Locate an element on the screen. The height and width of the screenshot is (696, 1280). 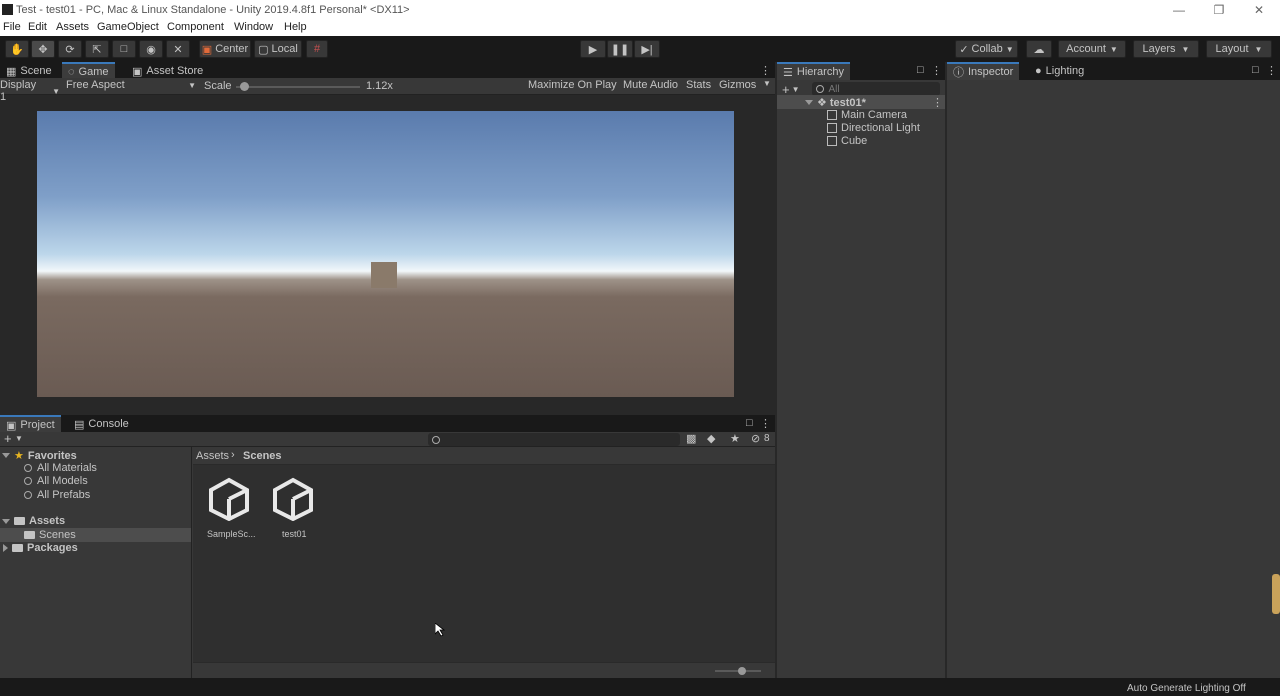
pivot-local-button: ▢ Local is located at coordinates (278, 49).